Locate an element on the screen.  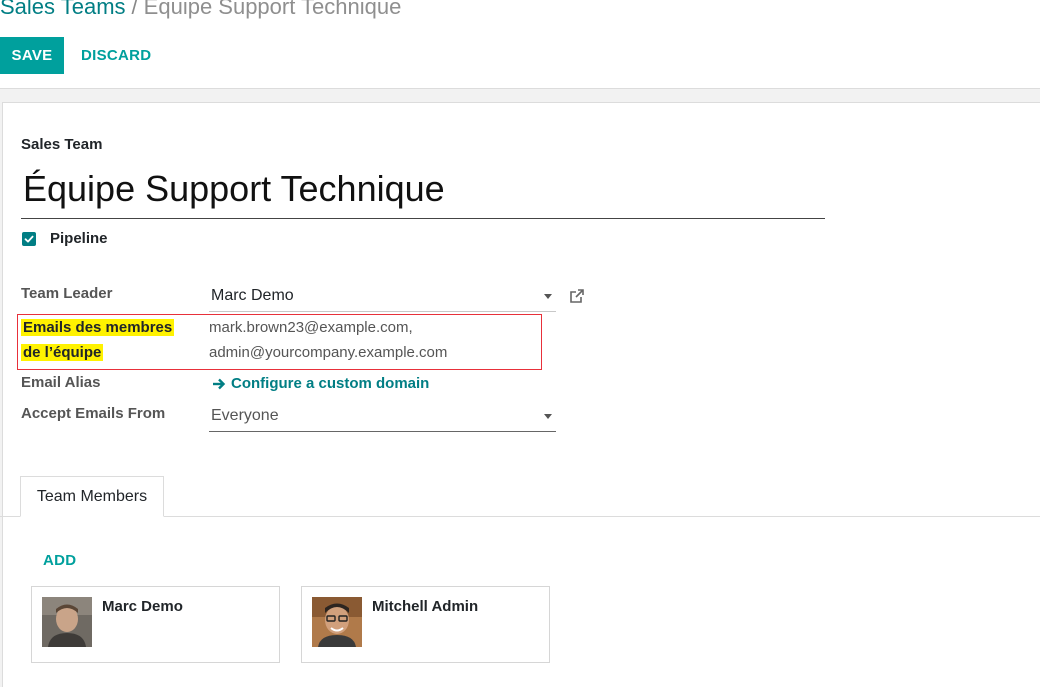
emails-label-text-2: de l’équipe is located at coordinates (62, 352).